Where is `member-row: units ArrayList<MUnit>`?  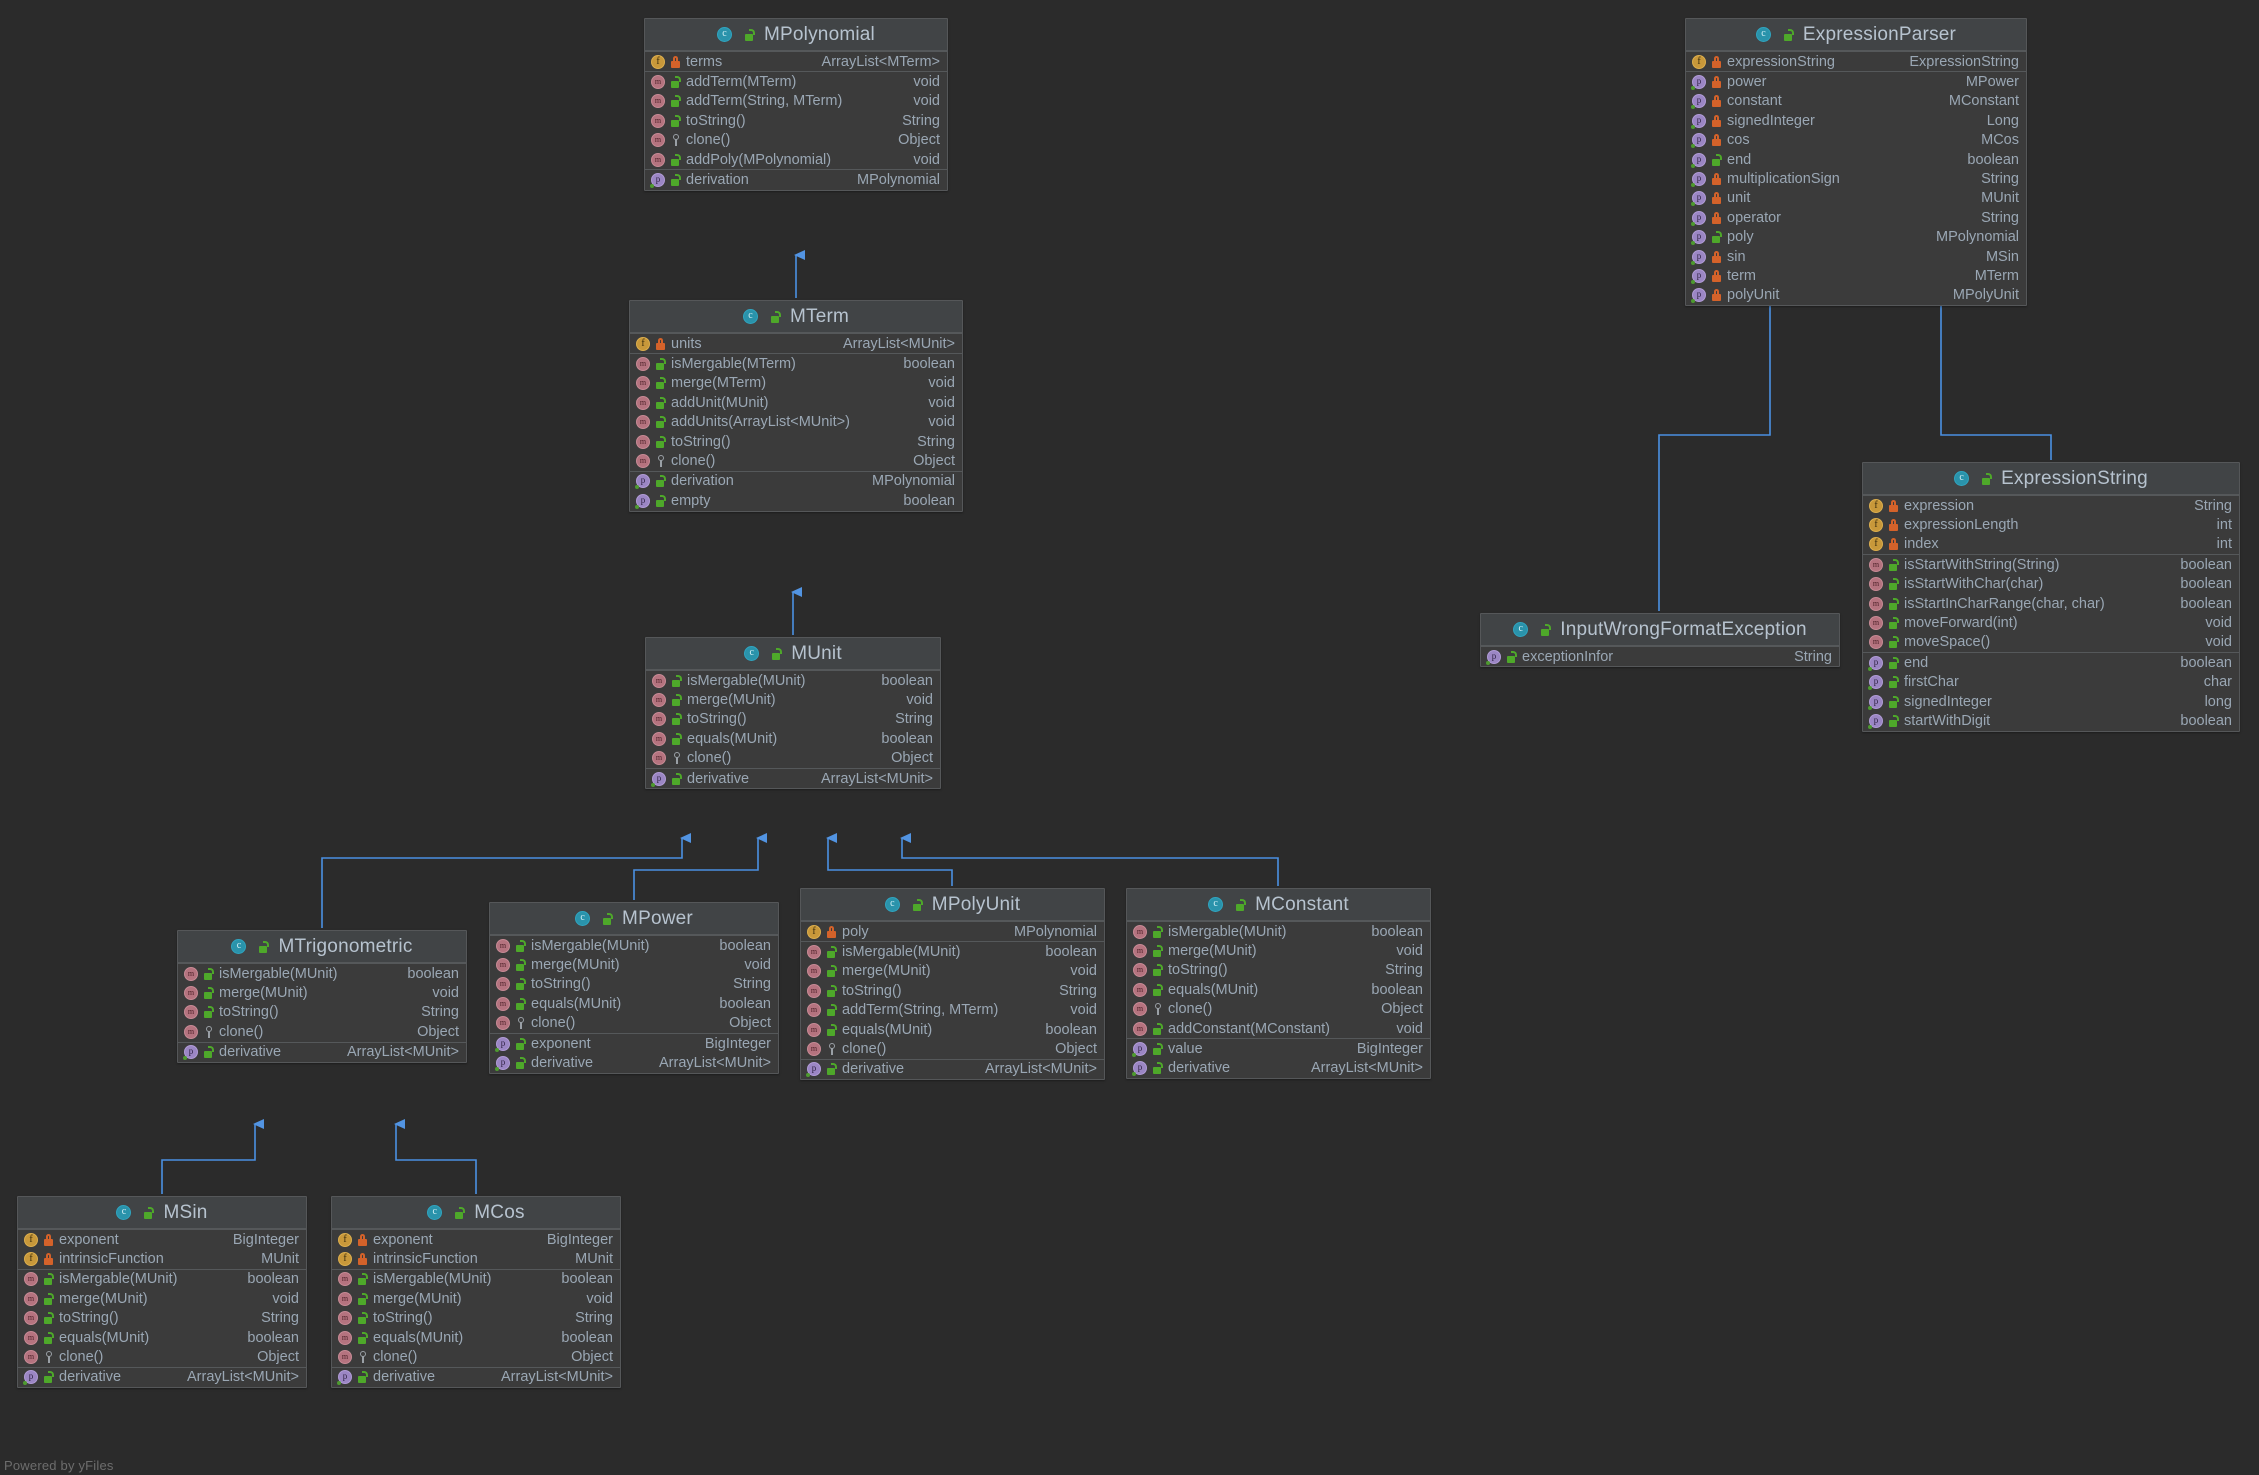
member-row: units ArrayList<MUnit> is located at coordinates (796, 343).